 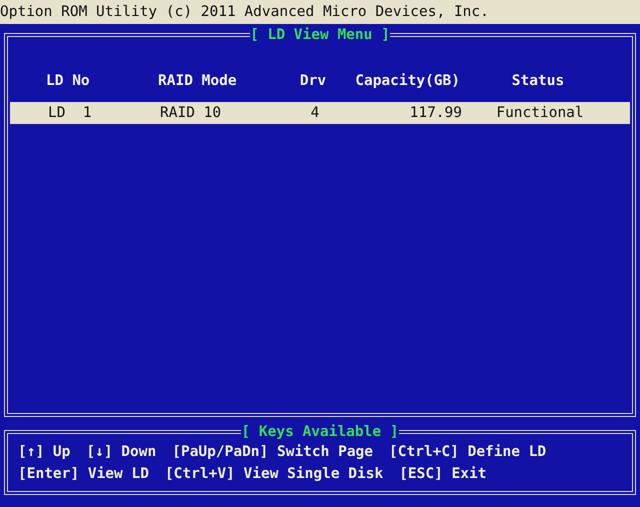 I want to click on table-row: LD 1 RAID 10 4 117.99 Functional, so click(x=320, y=113).